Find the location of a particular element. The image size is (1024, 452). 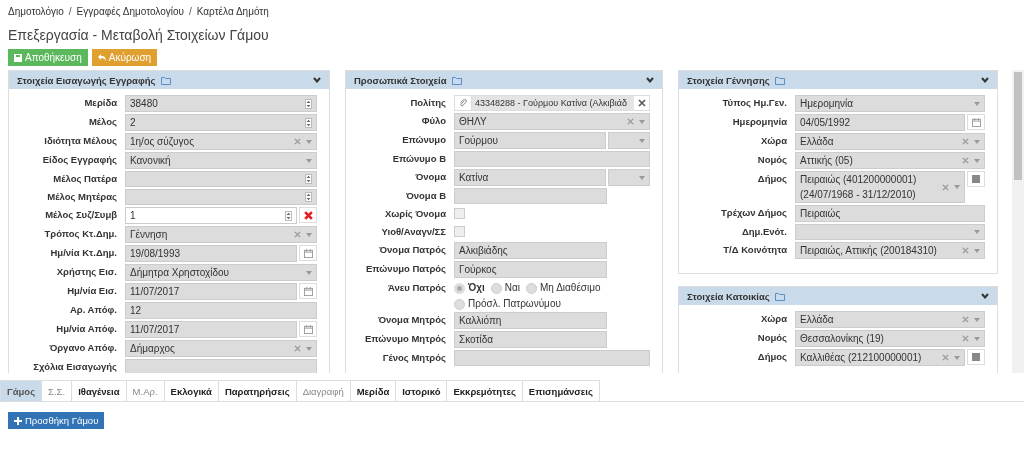

field-label: Δημ.Ενότ. is located at coordinates (763, 232).